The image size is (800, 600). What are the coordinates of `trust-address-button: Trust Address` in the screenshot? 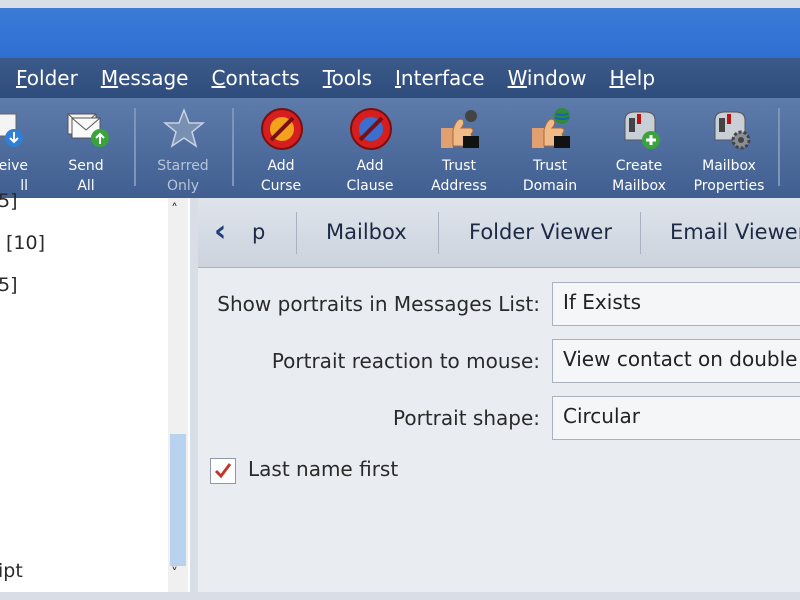 It's located at (459, 148).